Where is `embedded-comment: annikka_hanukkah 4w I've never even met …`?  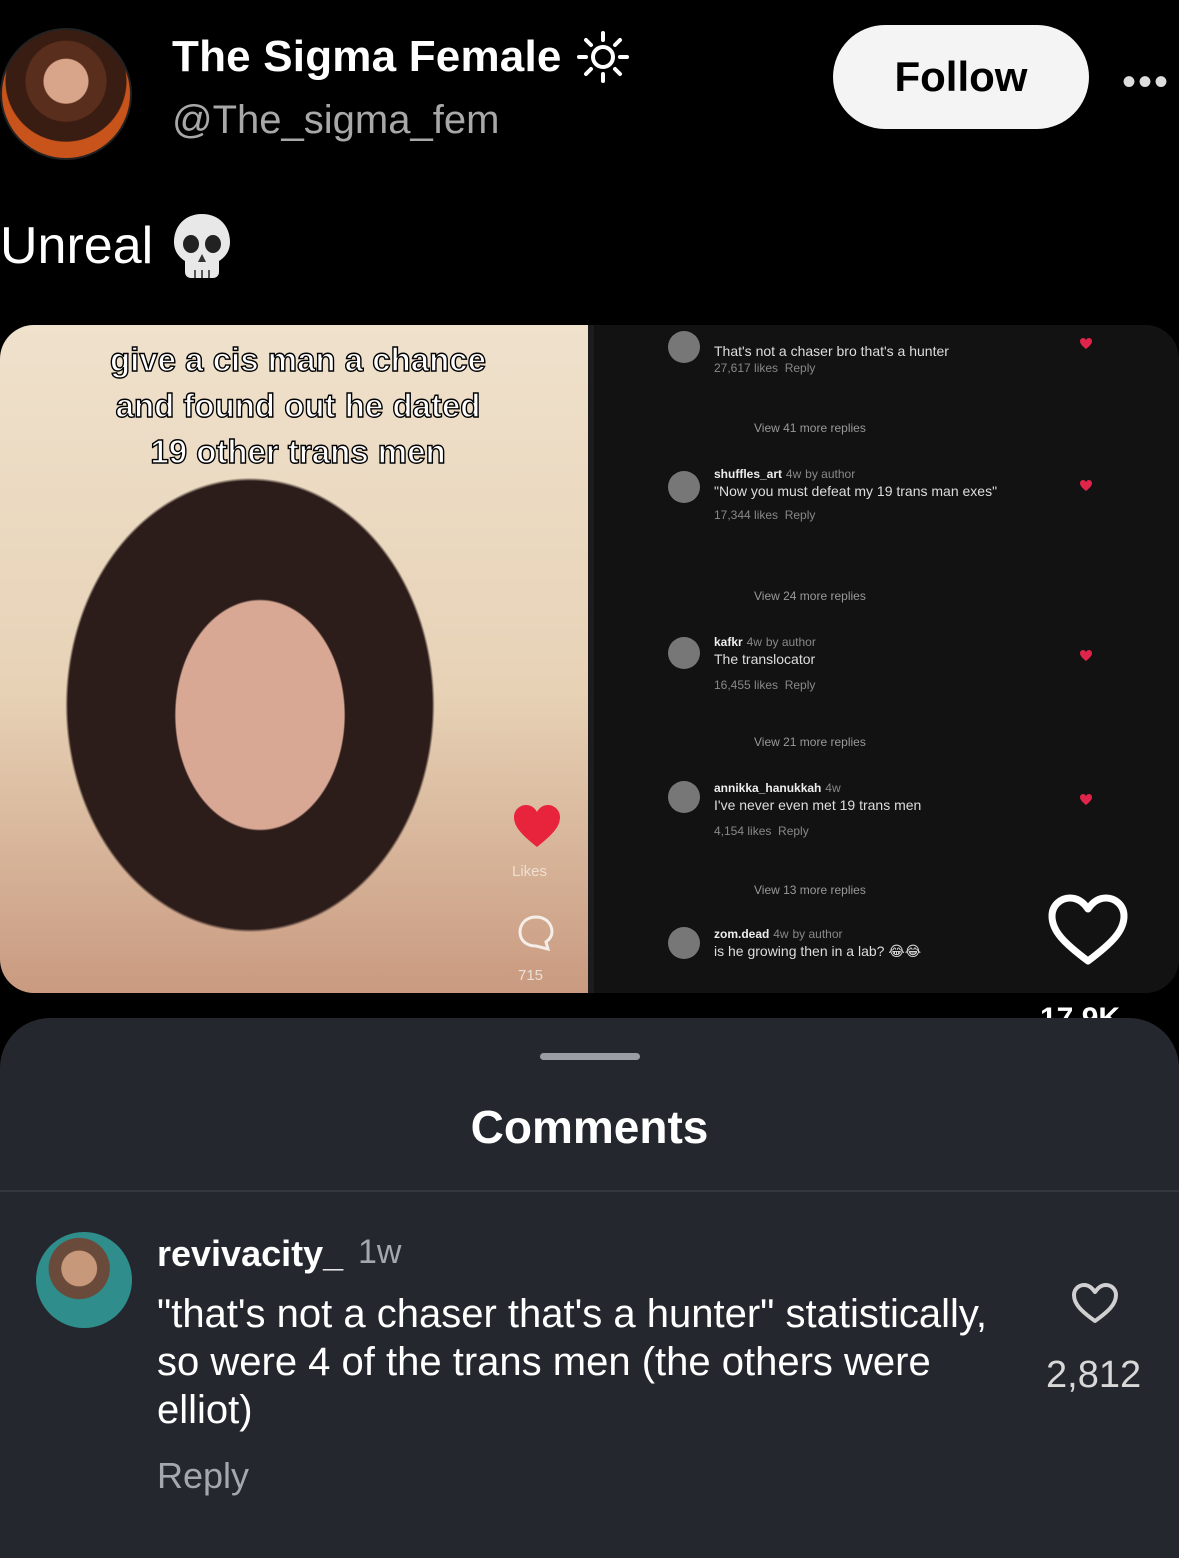 embedded-comment: annikka_hanukkah 4w I've never even met … is located at coordinates (929, 809).